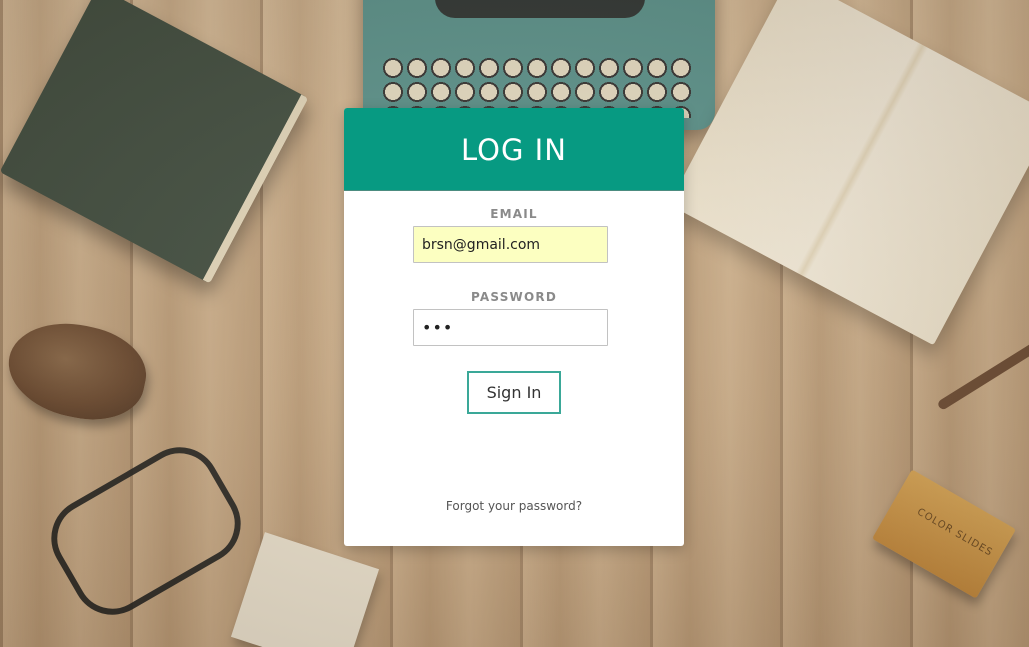 This screenshot has width=1029, height=647. What do you see at coordinates (146, 531) in the screenshot?
I see `background-glasses` at bounding box center [146, 531].